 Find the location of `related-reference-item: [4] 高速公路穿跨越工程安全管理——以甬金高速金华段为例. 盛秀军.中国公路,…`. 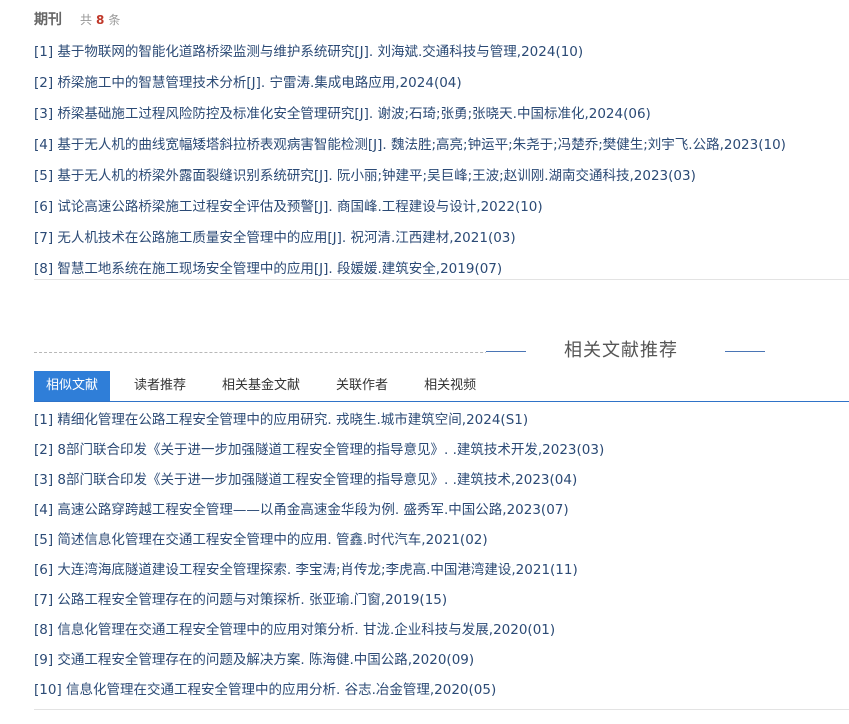

related-reference-item: [4] 高速公路穿跨越工程安全管理——以甬金高速金华段为例. 盛秀军.中国公路,… is located at coordinates (441, 510).